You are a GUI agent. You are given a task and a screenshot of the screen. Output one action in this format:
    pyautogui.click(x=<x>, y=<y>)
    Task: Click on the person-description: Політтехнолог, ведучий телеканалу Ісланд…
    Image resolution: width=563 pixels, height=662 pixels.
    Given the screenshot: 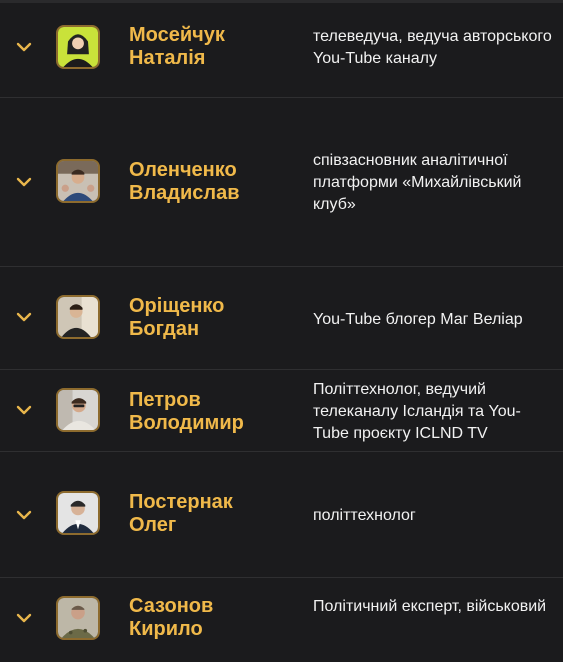 What is the action you would take?
    pyautogui.click(x=417, y=411)
    